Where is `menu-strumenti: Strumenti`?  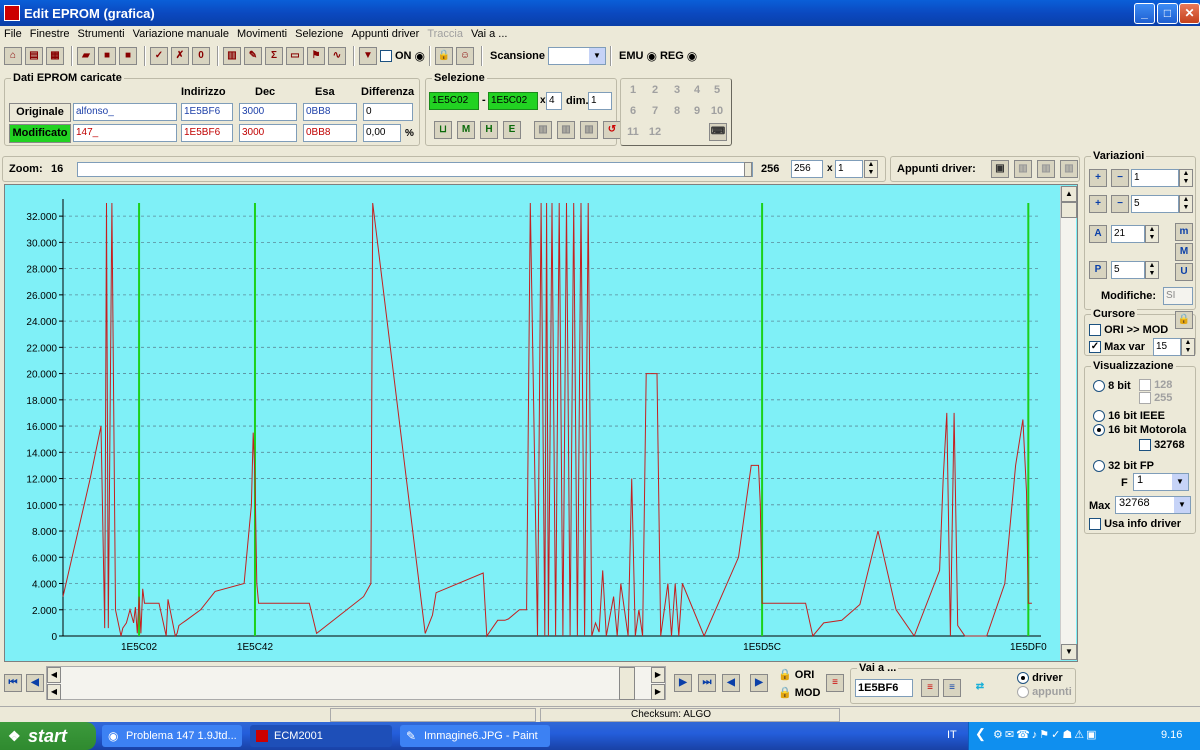
menu-strumenti: Strumenti is located at coordinates (100, 34).